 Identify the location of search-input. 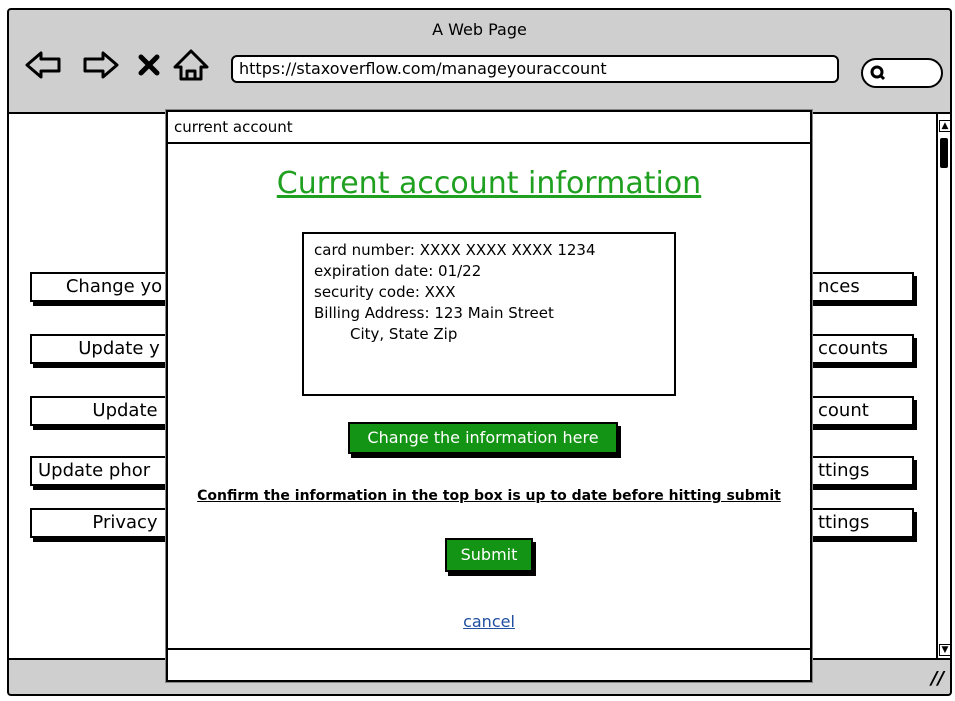
(902, 73).